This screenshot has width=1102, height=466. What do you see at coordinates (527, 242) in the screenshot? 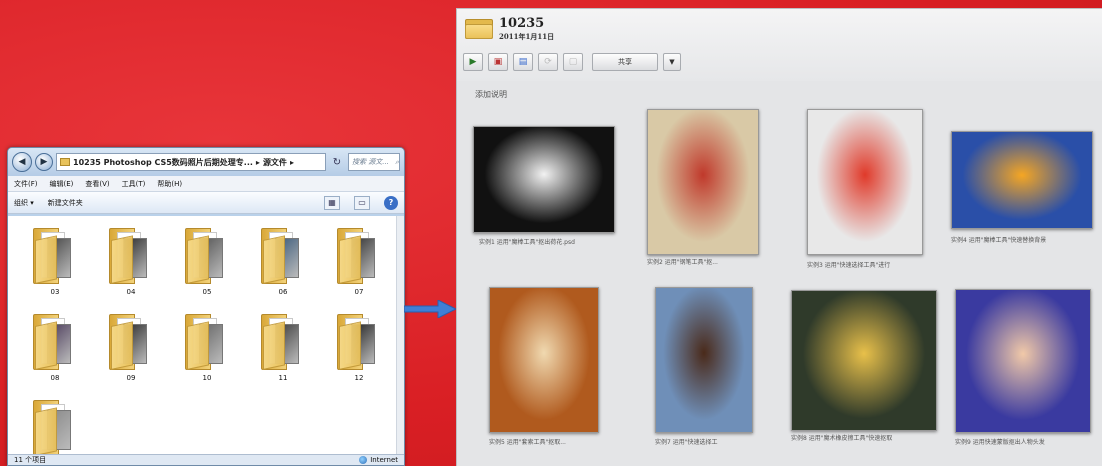
I see `photo-caption: 实例1 运用"魔棒工具"抠出荷花.psd` at bounding box center [527, 242].